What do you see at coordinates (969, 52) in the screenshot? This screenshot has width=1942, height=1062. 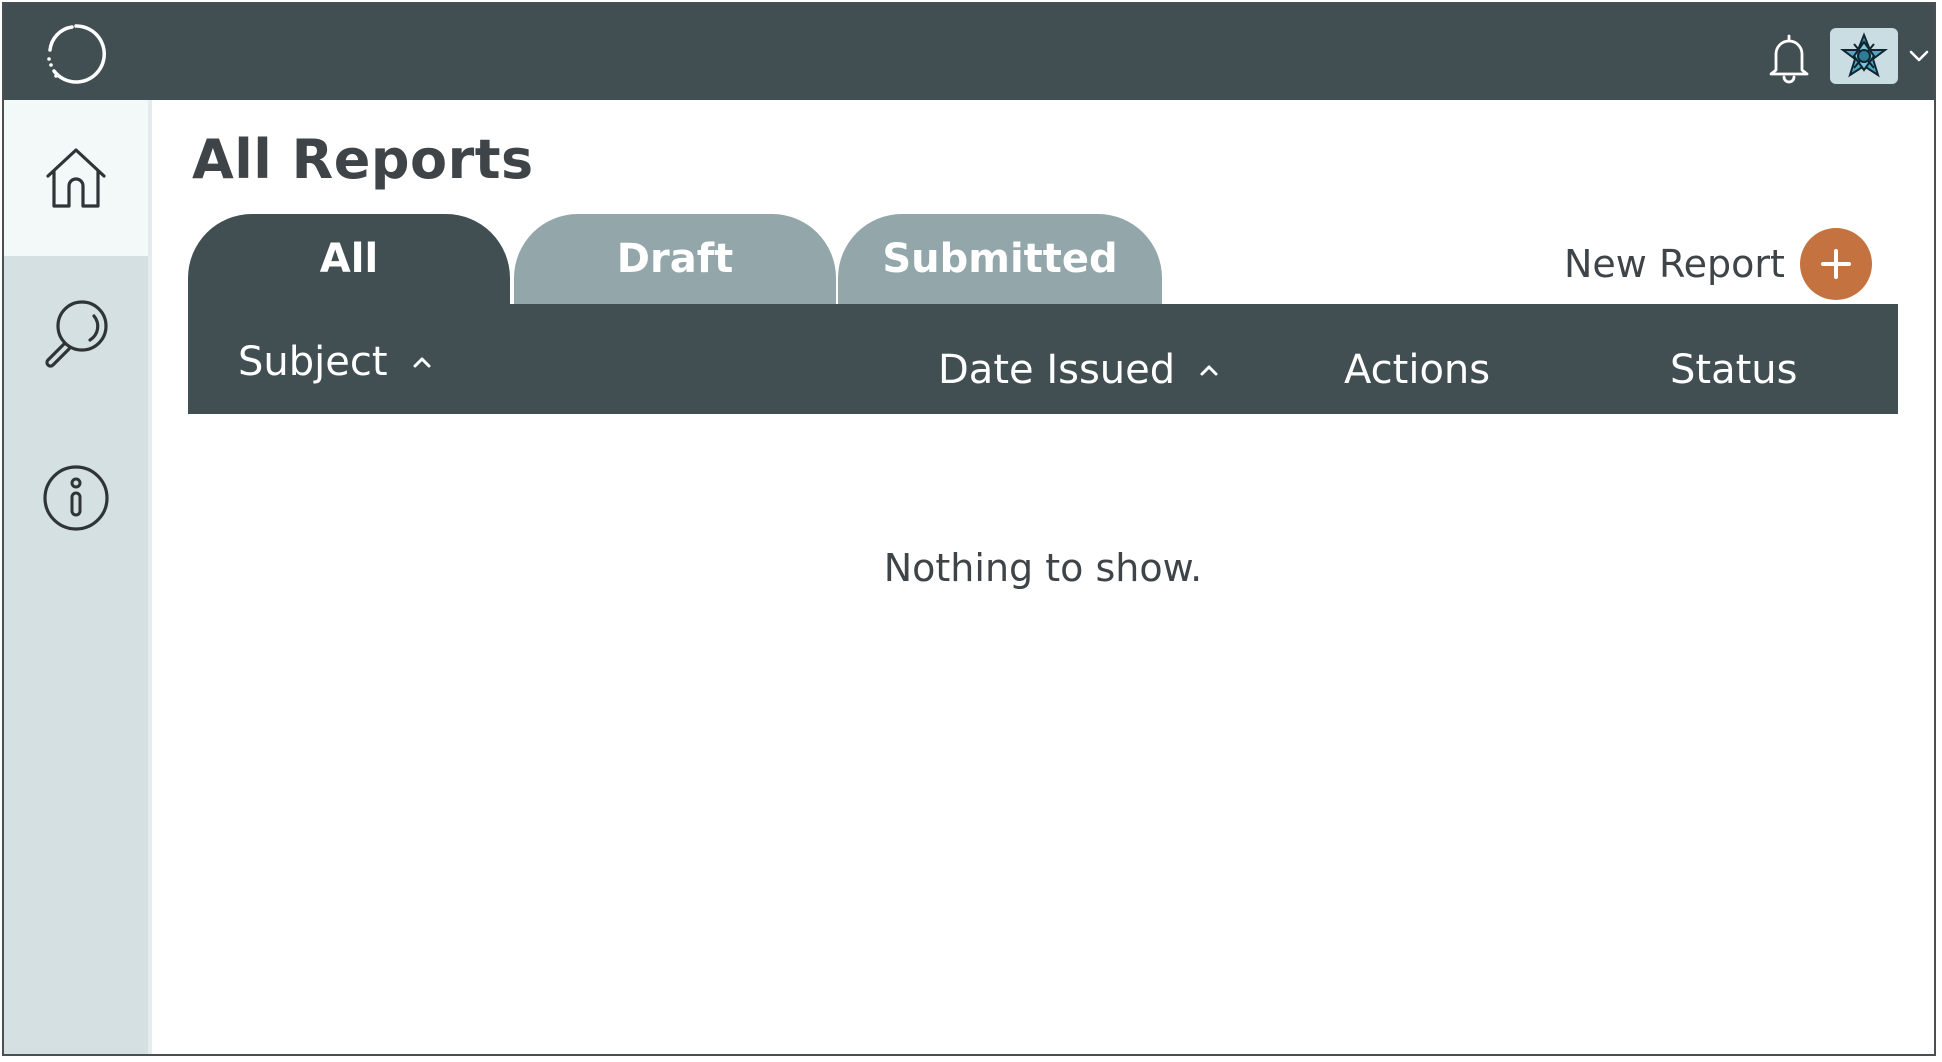 I see `top-bar` at bounding box center [969, 52].